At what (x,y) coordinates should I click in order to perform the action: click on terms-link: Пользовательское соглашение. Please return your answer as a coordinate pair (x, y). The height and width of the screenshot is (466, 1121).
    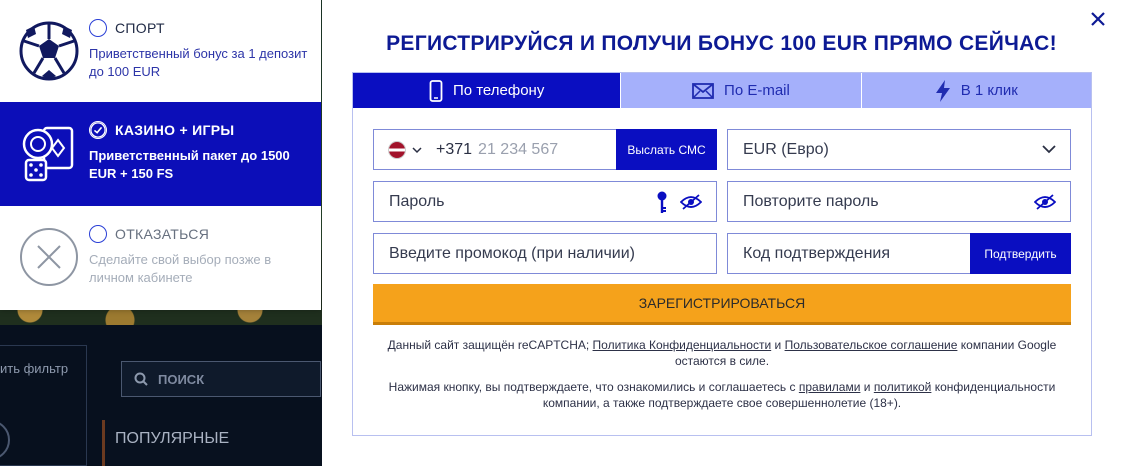
    Looking at the image, I should click on (871, 345).